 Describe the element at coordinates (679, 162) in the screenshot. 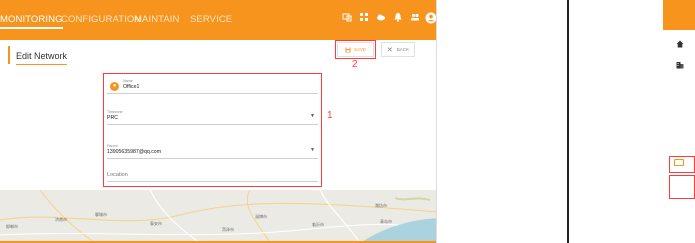

I see `monitor-icon` at that location.